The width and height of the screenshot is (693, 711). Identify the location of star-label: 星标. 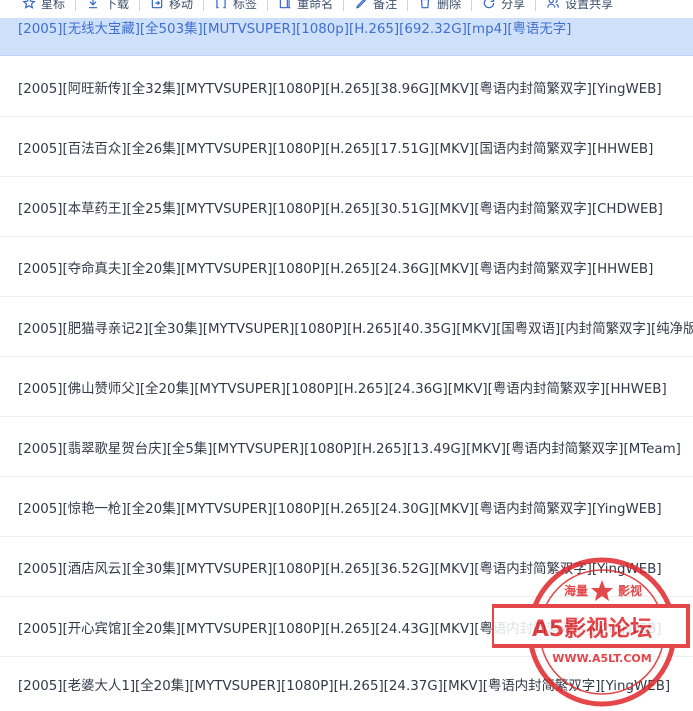
(53, 5).